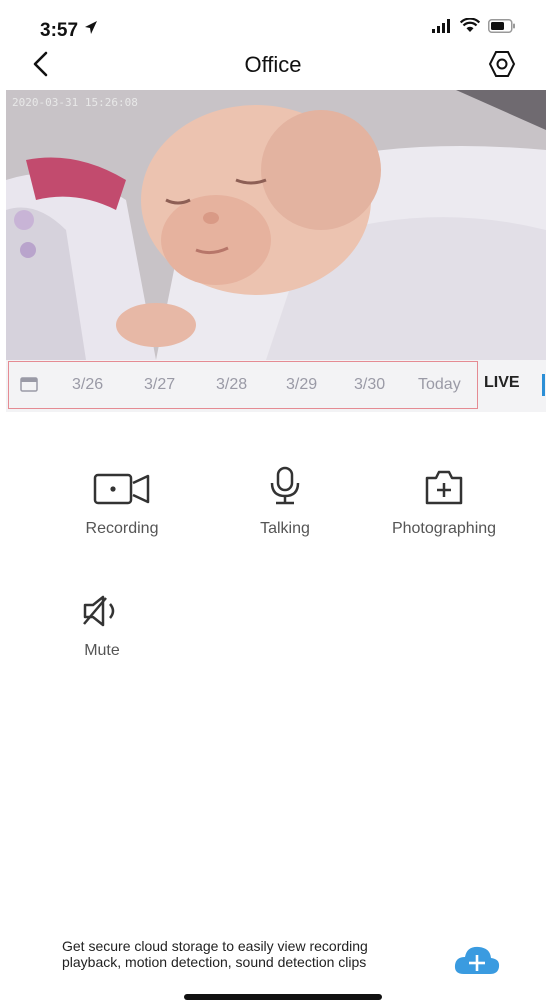  I want to click on settings-button, so click(502, 64).